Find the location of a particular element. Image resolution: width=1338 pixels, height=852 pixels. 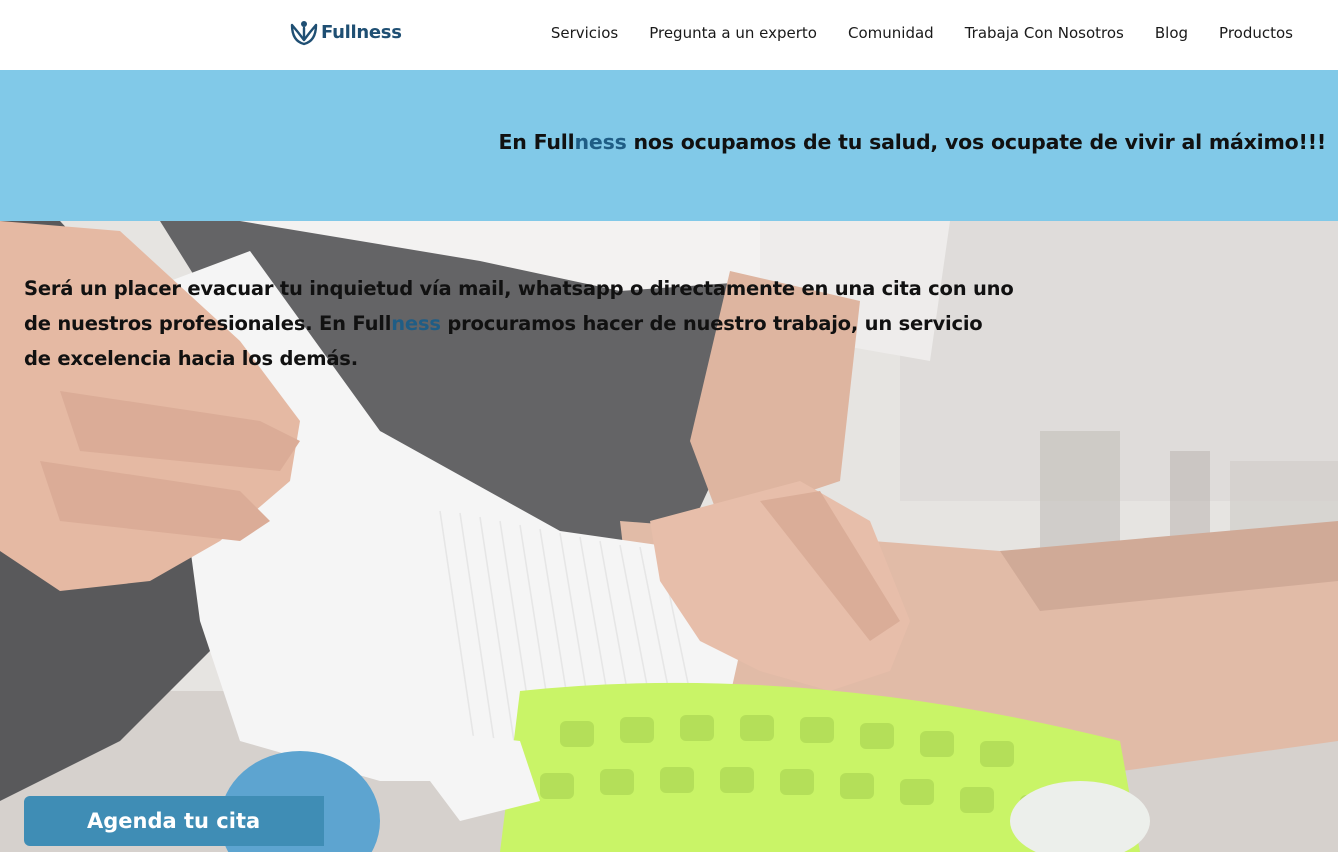

nav-item-productos: Productos is located at coordinates (1256, 33).